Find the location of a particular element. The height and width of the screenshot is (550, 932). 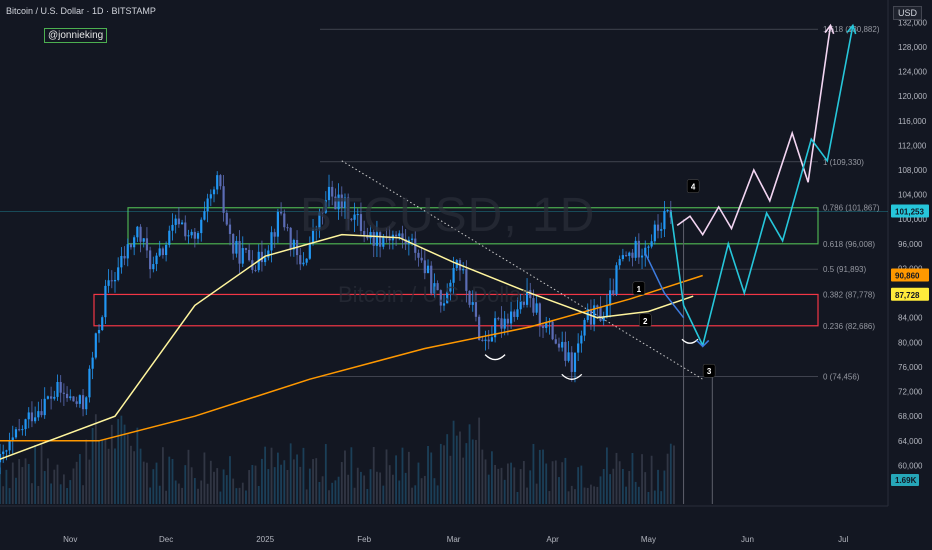

bottom-arc is located at coordinates (495, 357).